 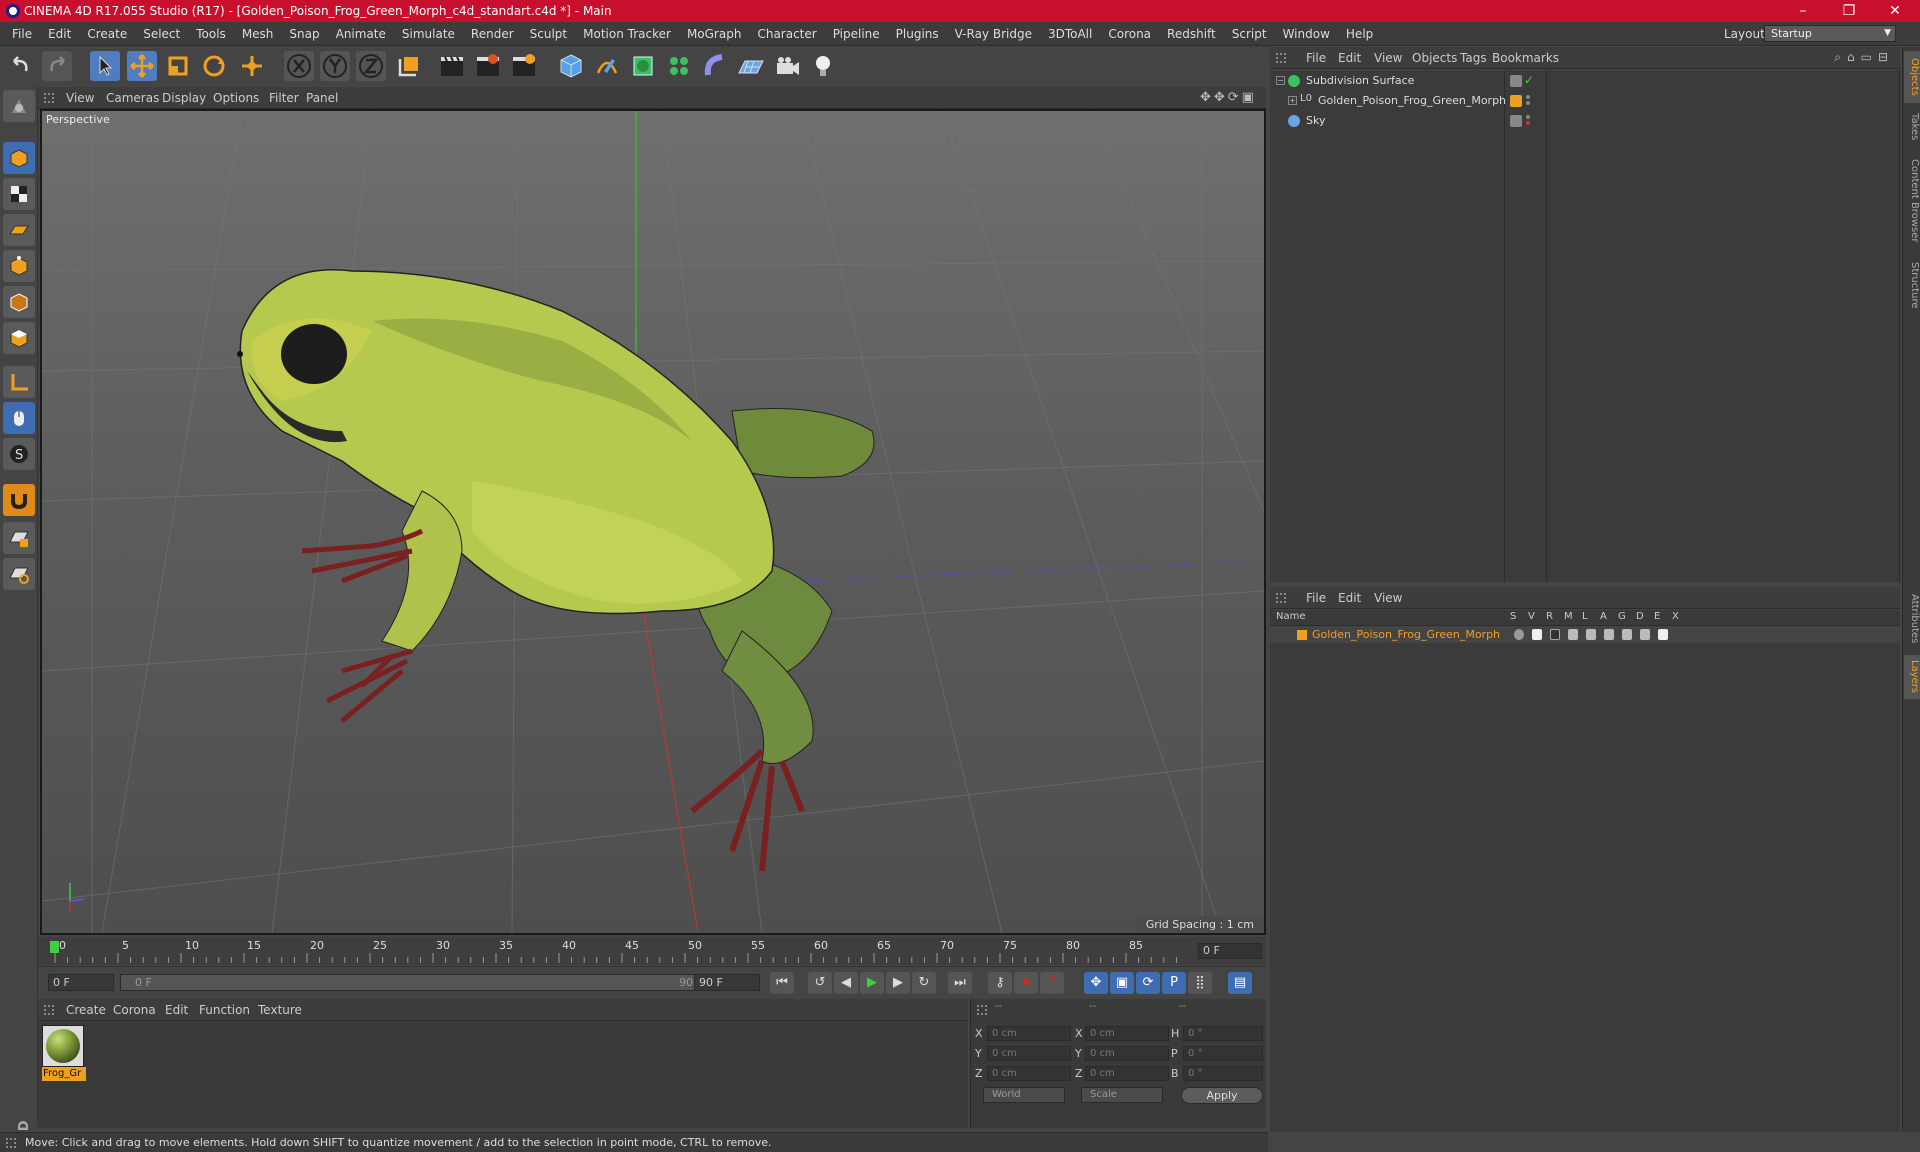 What do you see at coordinates (1912, 677) in the screenshot?
I see `tab-layers: Layers` at bounding box center [1912, 677].